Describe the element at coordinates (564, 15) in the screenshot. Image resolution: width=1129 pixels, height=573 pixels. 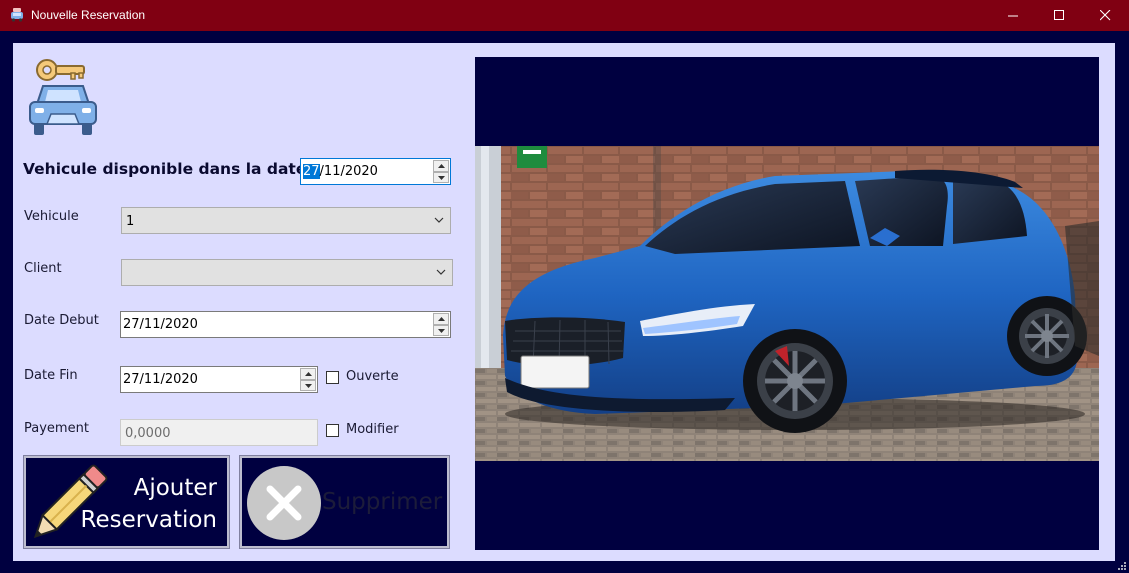
I see `title-bar: Nouvelle Reservation` at that location.